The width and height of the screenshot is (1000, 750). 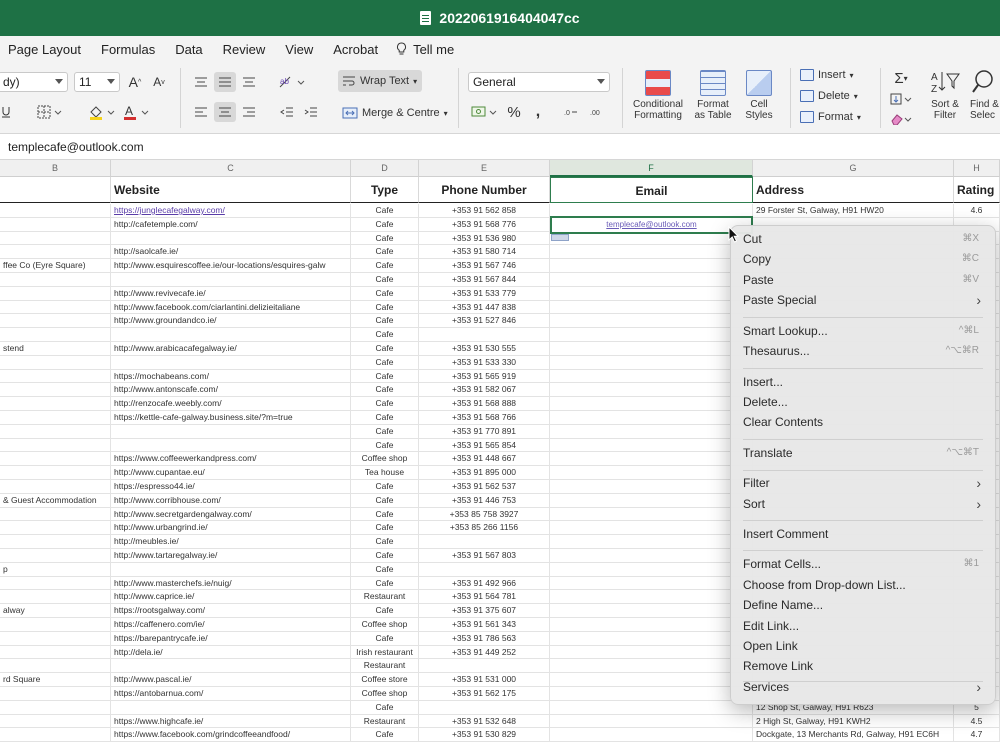 What do you see at coordinates (484, 390) in the screenshot?
I see `cell-phone: +353 91 582 067` at bounding box center [484, 390].